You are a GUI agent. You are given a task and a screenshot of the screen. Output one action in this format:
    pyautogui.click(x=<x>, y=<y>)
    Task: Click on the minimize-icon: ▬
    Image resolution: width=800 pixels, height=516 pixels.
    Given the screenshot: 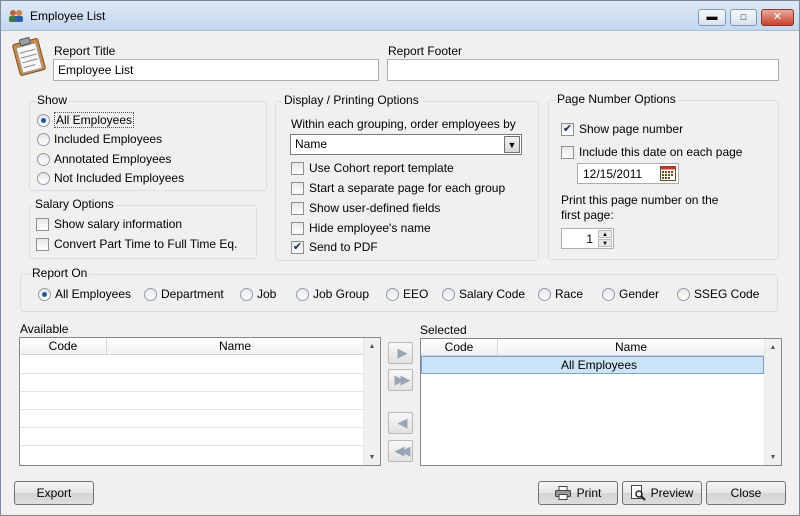 What is the action you would take?
    pyautogui.click(x=712, y=17)
    